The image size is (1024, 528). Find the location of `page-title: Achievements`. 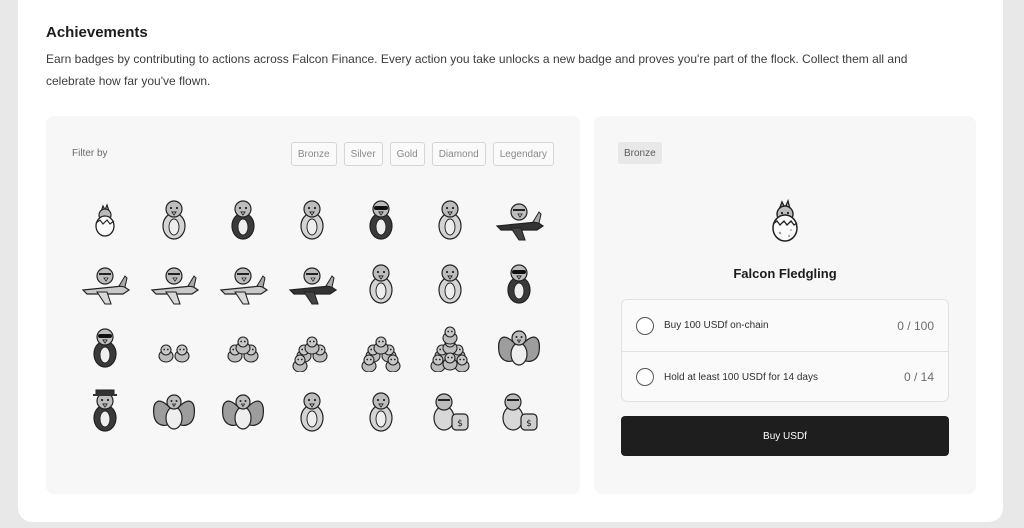

page-title: Achievements is located at coordinates (97, 32).